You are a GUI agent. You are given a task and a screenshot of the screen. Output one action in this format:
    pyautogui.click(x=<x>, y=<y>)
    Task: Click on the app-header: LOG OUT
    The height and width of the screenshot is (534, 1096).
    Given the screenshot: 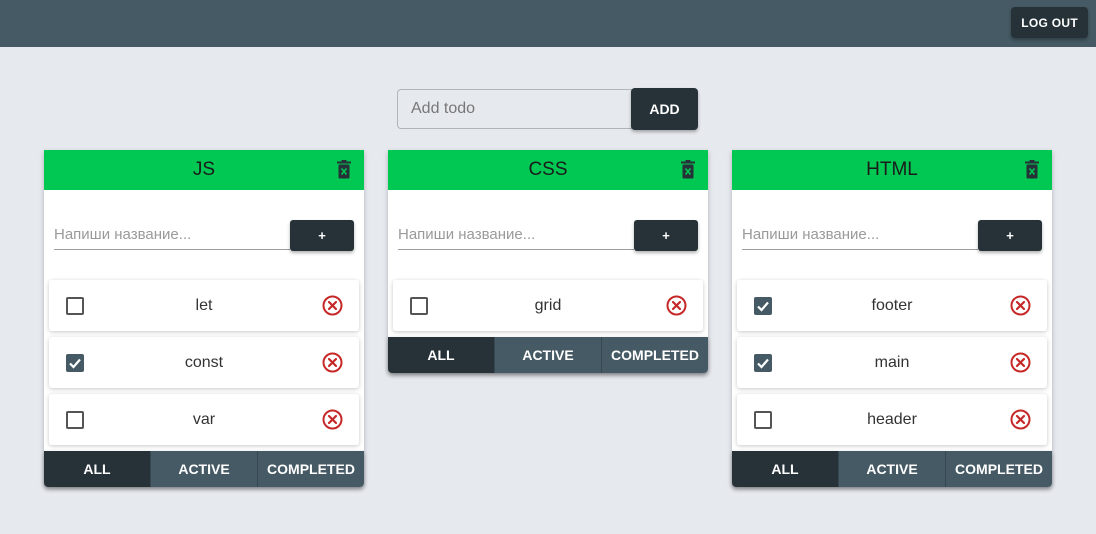 What is the action you would take?
    pyautogui.click(x=548, y=23)
    